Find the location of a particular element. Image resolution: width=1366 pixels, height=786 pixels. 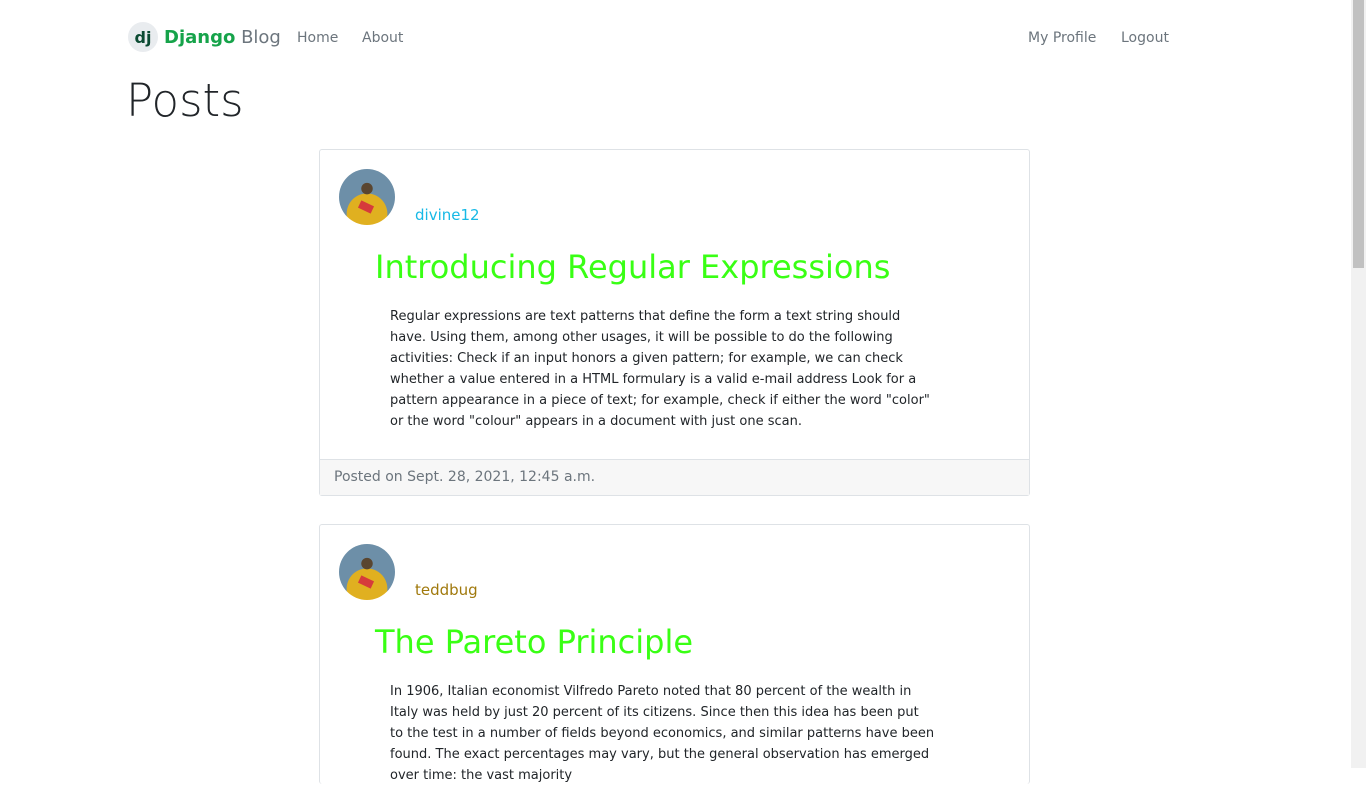

page-title: Posts is located at coordinates (185, 100).